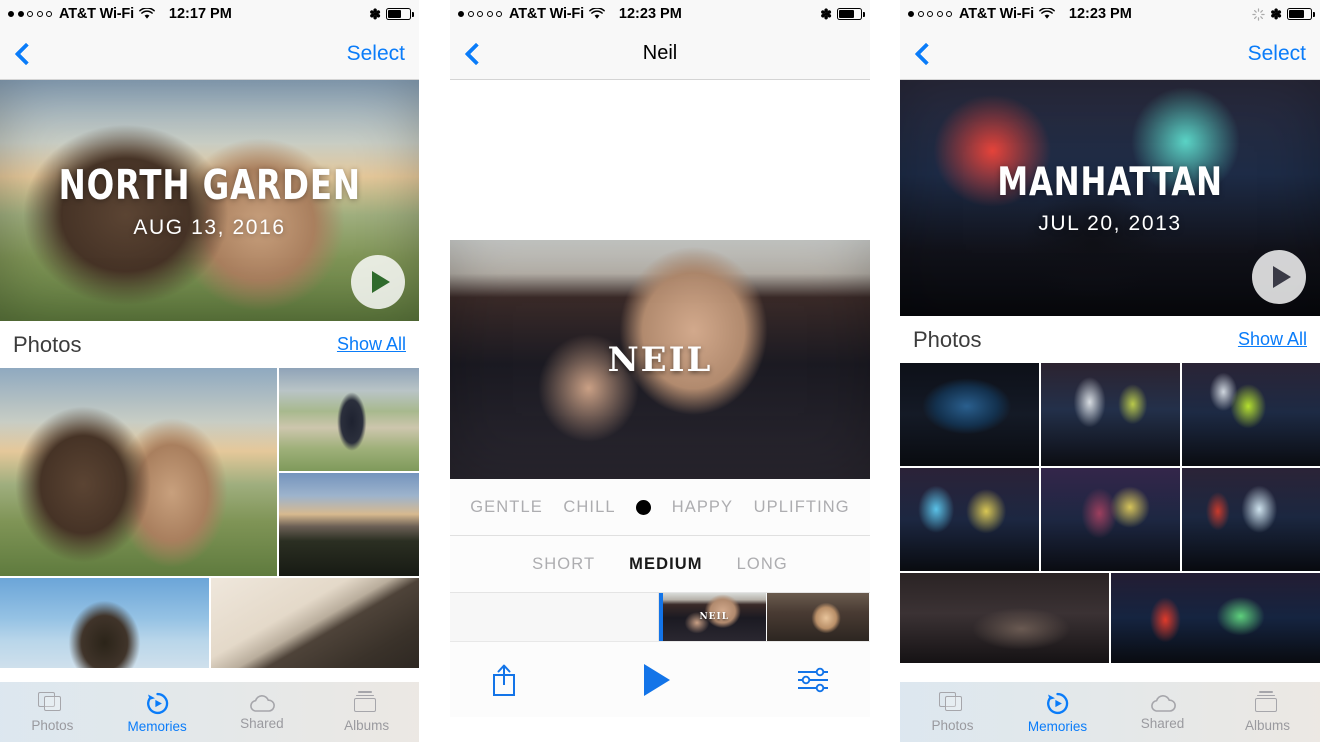  What do you see at coordinates (589, 507) in the screenshot?
I see `mood-option-chill: CHILL` at bounding box center [589, 507].